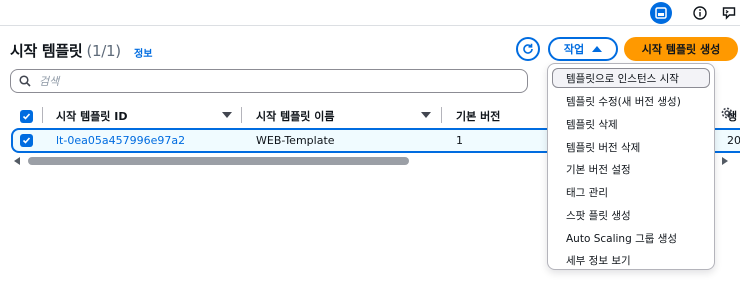  Describe the element at coordinates (733, 140) in the screenshot. I see `created-time: 20` at that location.